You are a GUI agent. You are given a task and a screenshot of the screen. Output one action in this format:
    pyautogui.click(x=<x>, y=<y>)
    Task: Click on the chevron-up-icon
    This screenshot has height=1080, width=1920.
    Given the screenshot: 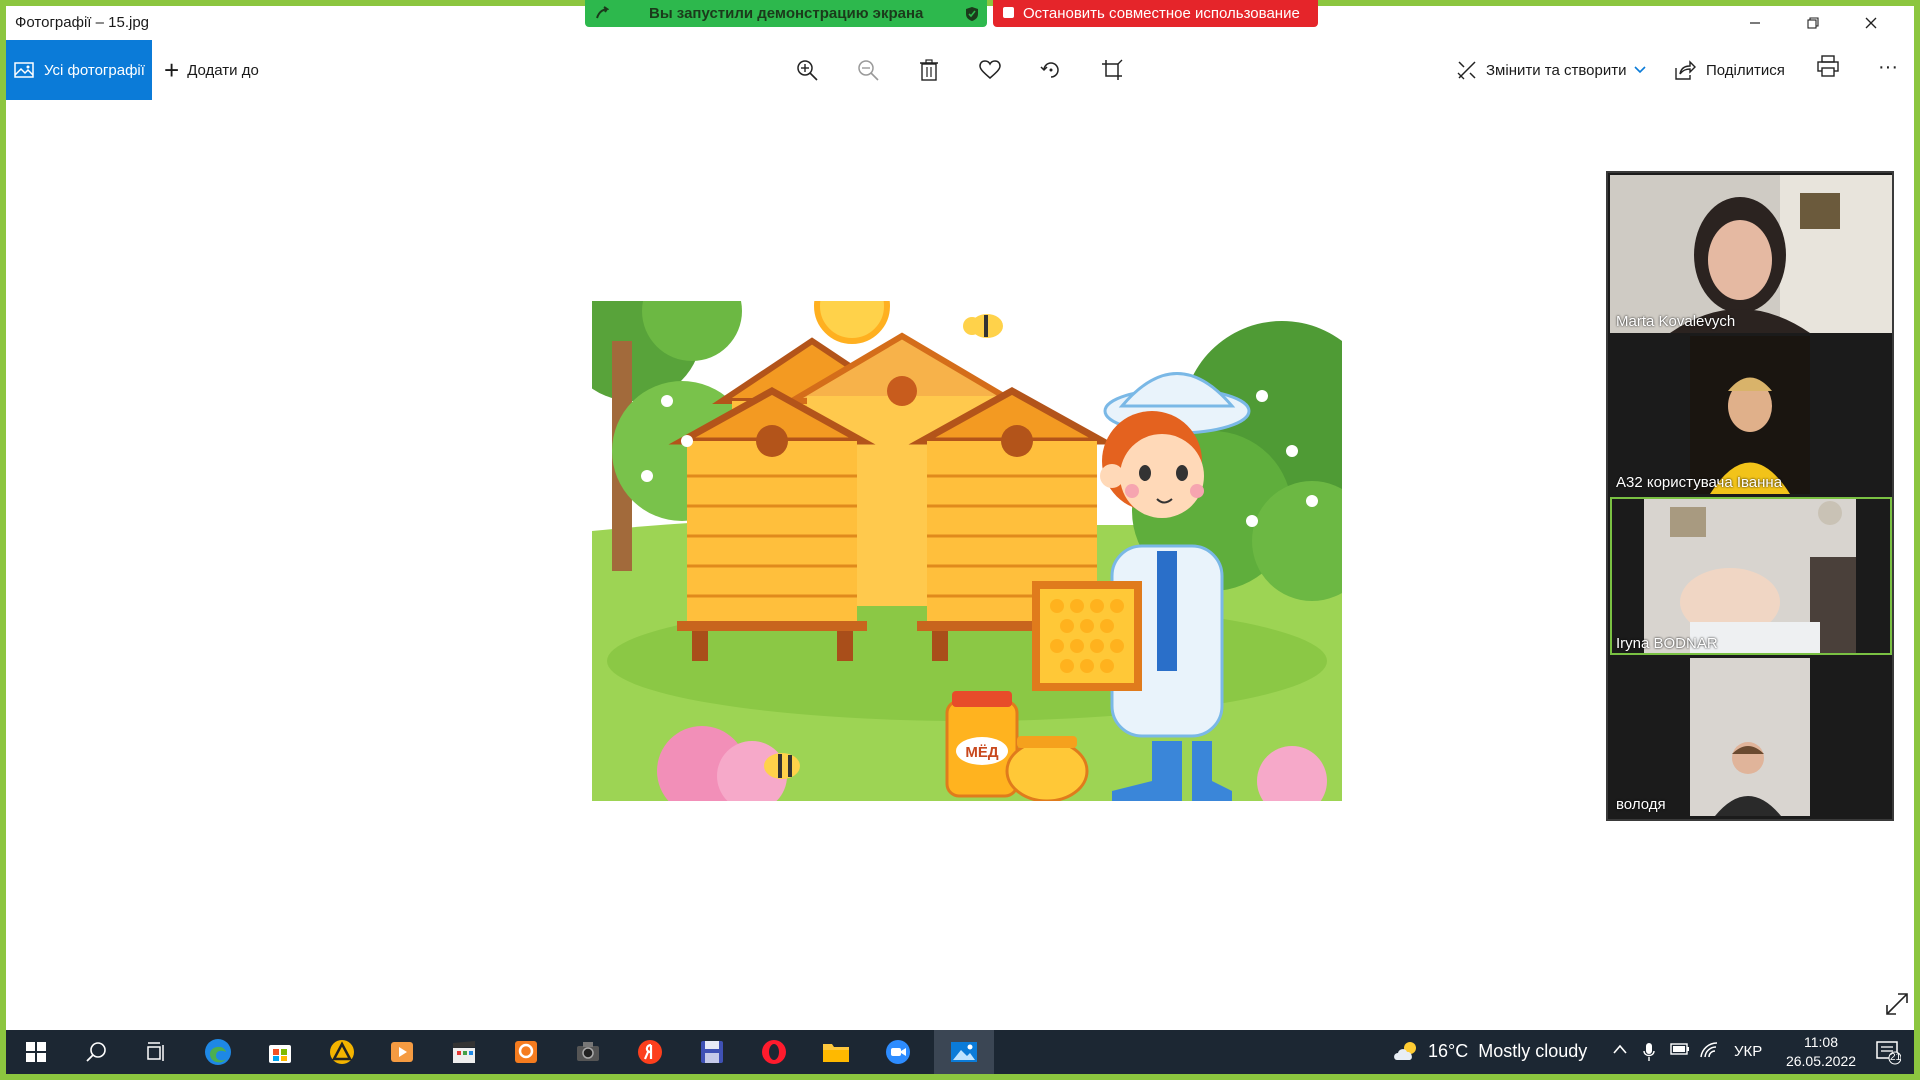 What is the action you would take?
    pyautogui.click(x=1620, y=1050)
    